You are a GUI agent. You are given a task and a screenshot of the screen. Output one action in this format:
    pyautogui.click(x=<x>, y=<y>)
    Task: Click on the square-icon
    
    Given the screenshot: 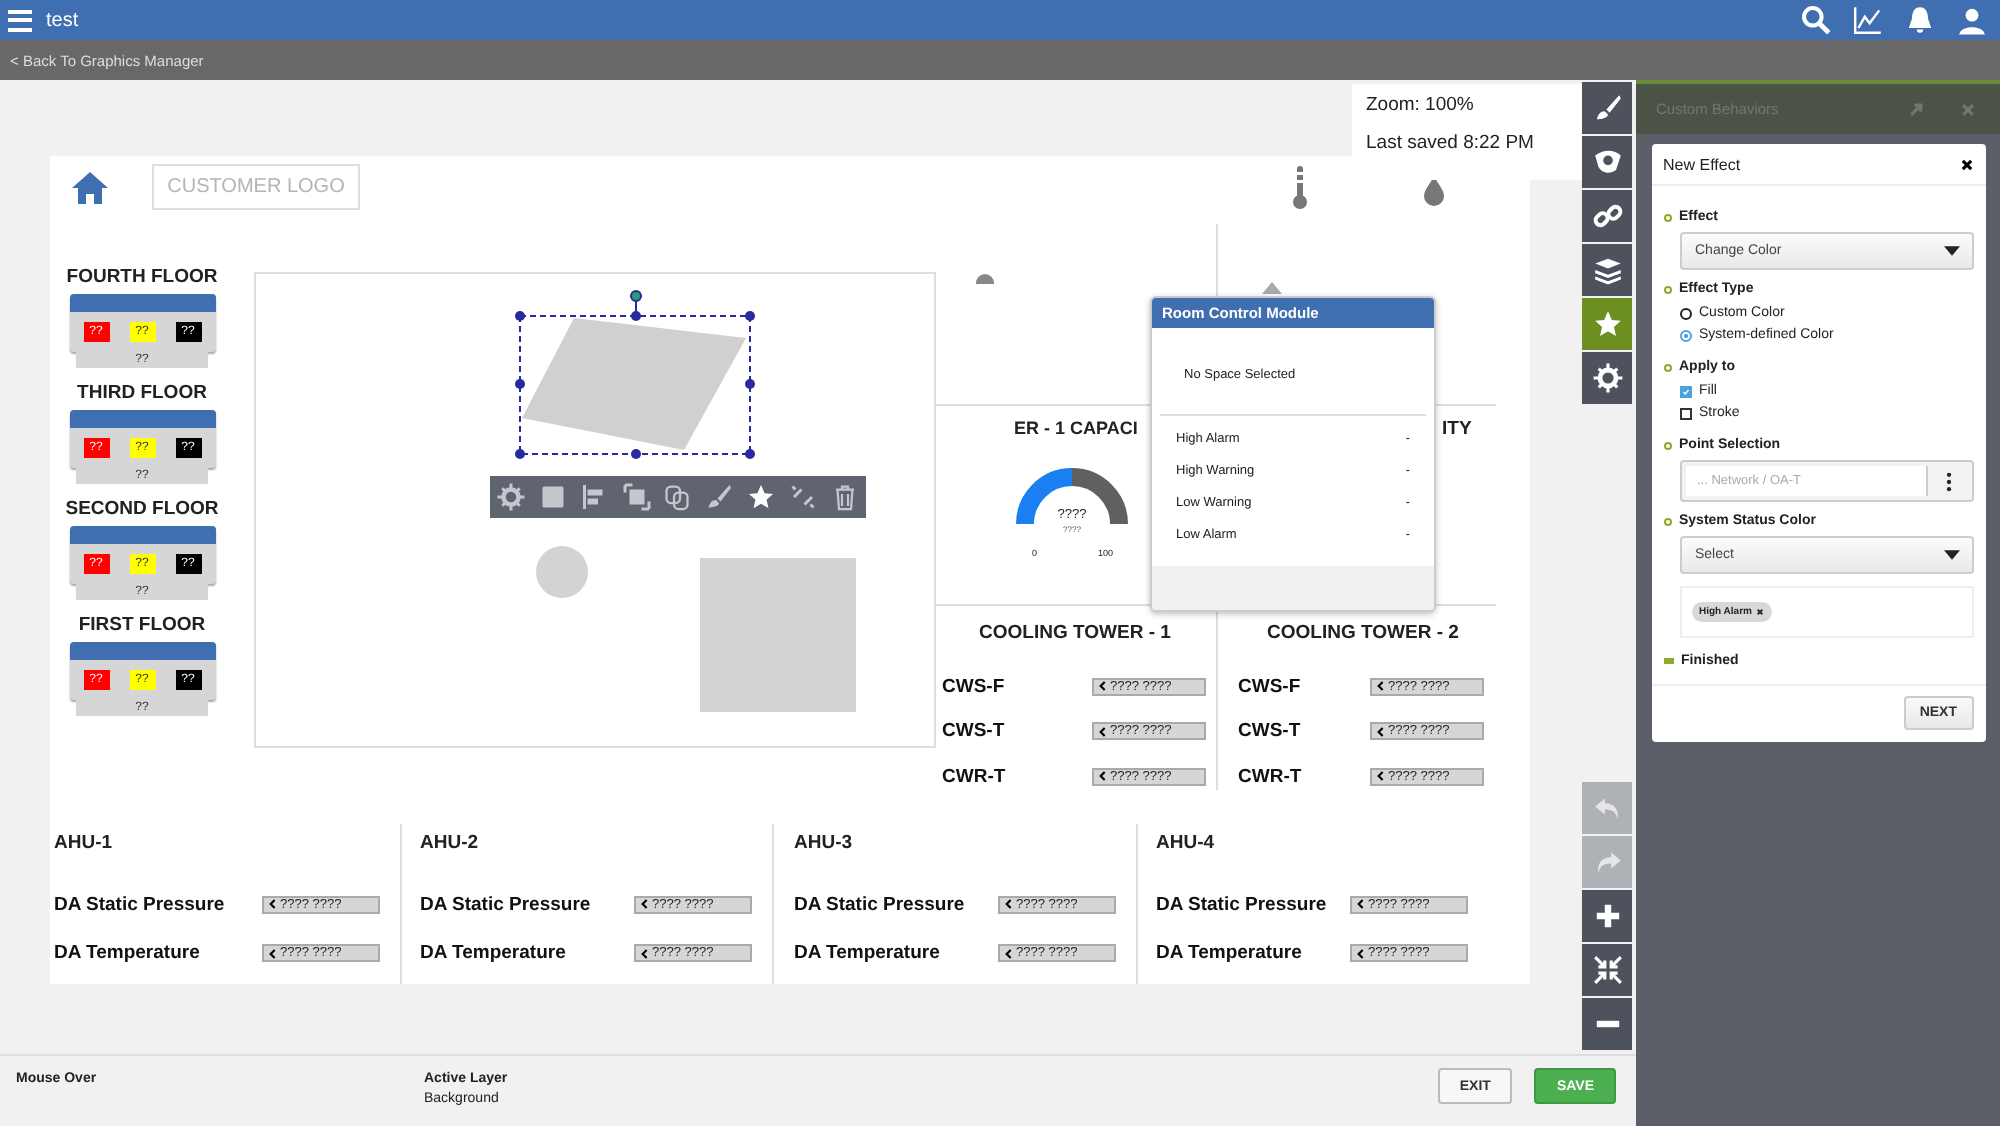 What is the action you would take?
    pyautogui.click(x=552, y=497)
    